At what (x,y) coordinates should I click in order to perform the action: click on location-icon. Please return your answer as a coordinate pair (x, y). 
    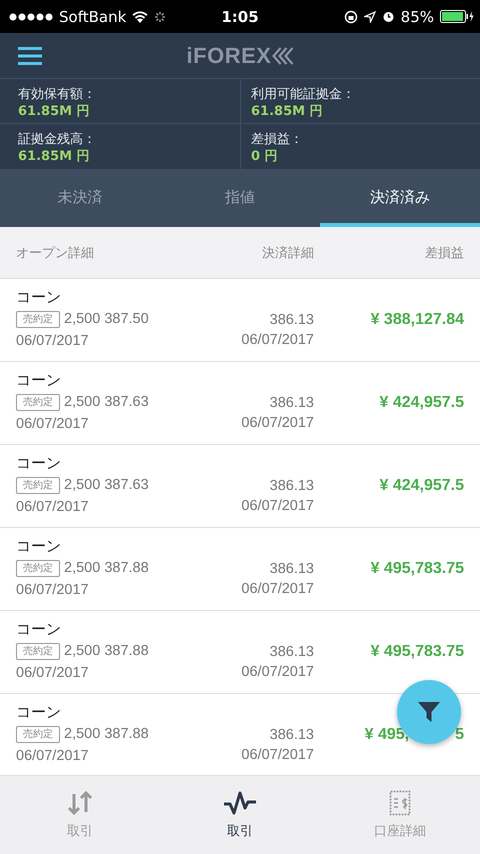
    Looking at the image, I should click on (370, 16).